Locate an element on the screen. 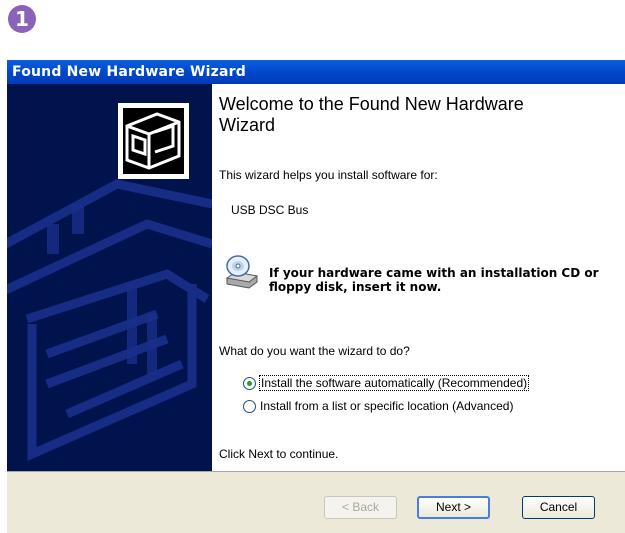 This screenshot has width=625, height=533. button-bar: < Back Next > Cancel is located at coordinates (316, 502).